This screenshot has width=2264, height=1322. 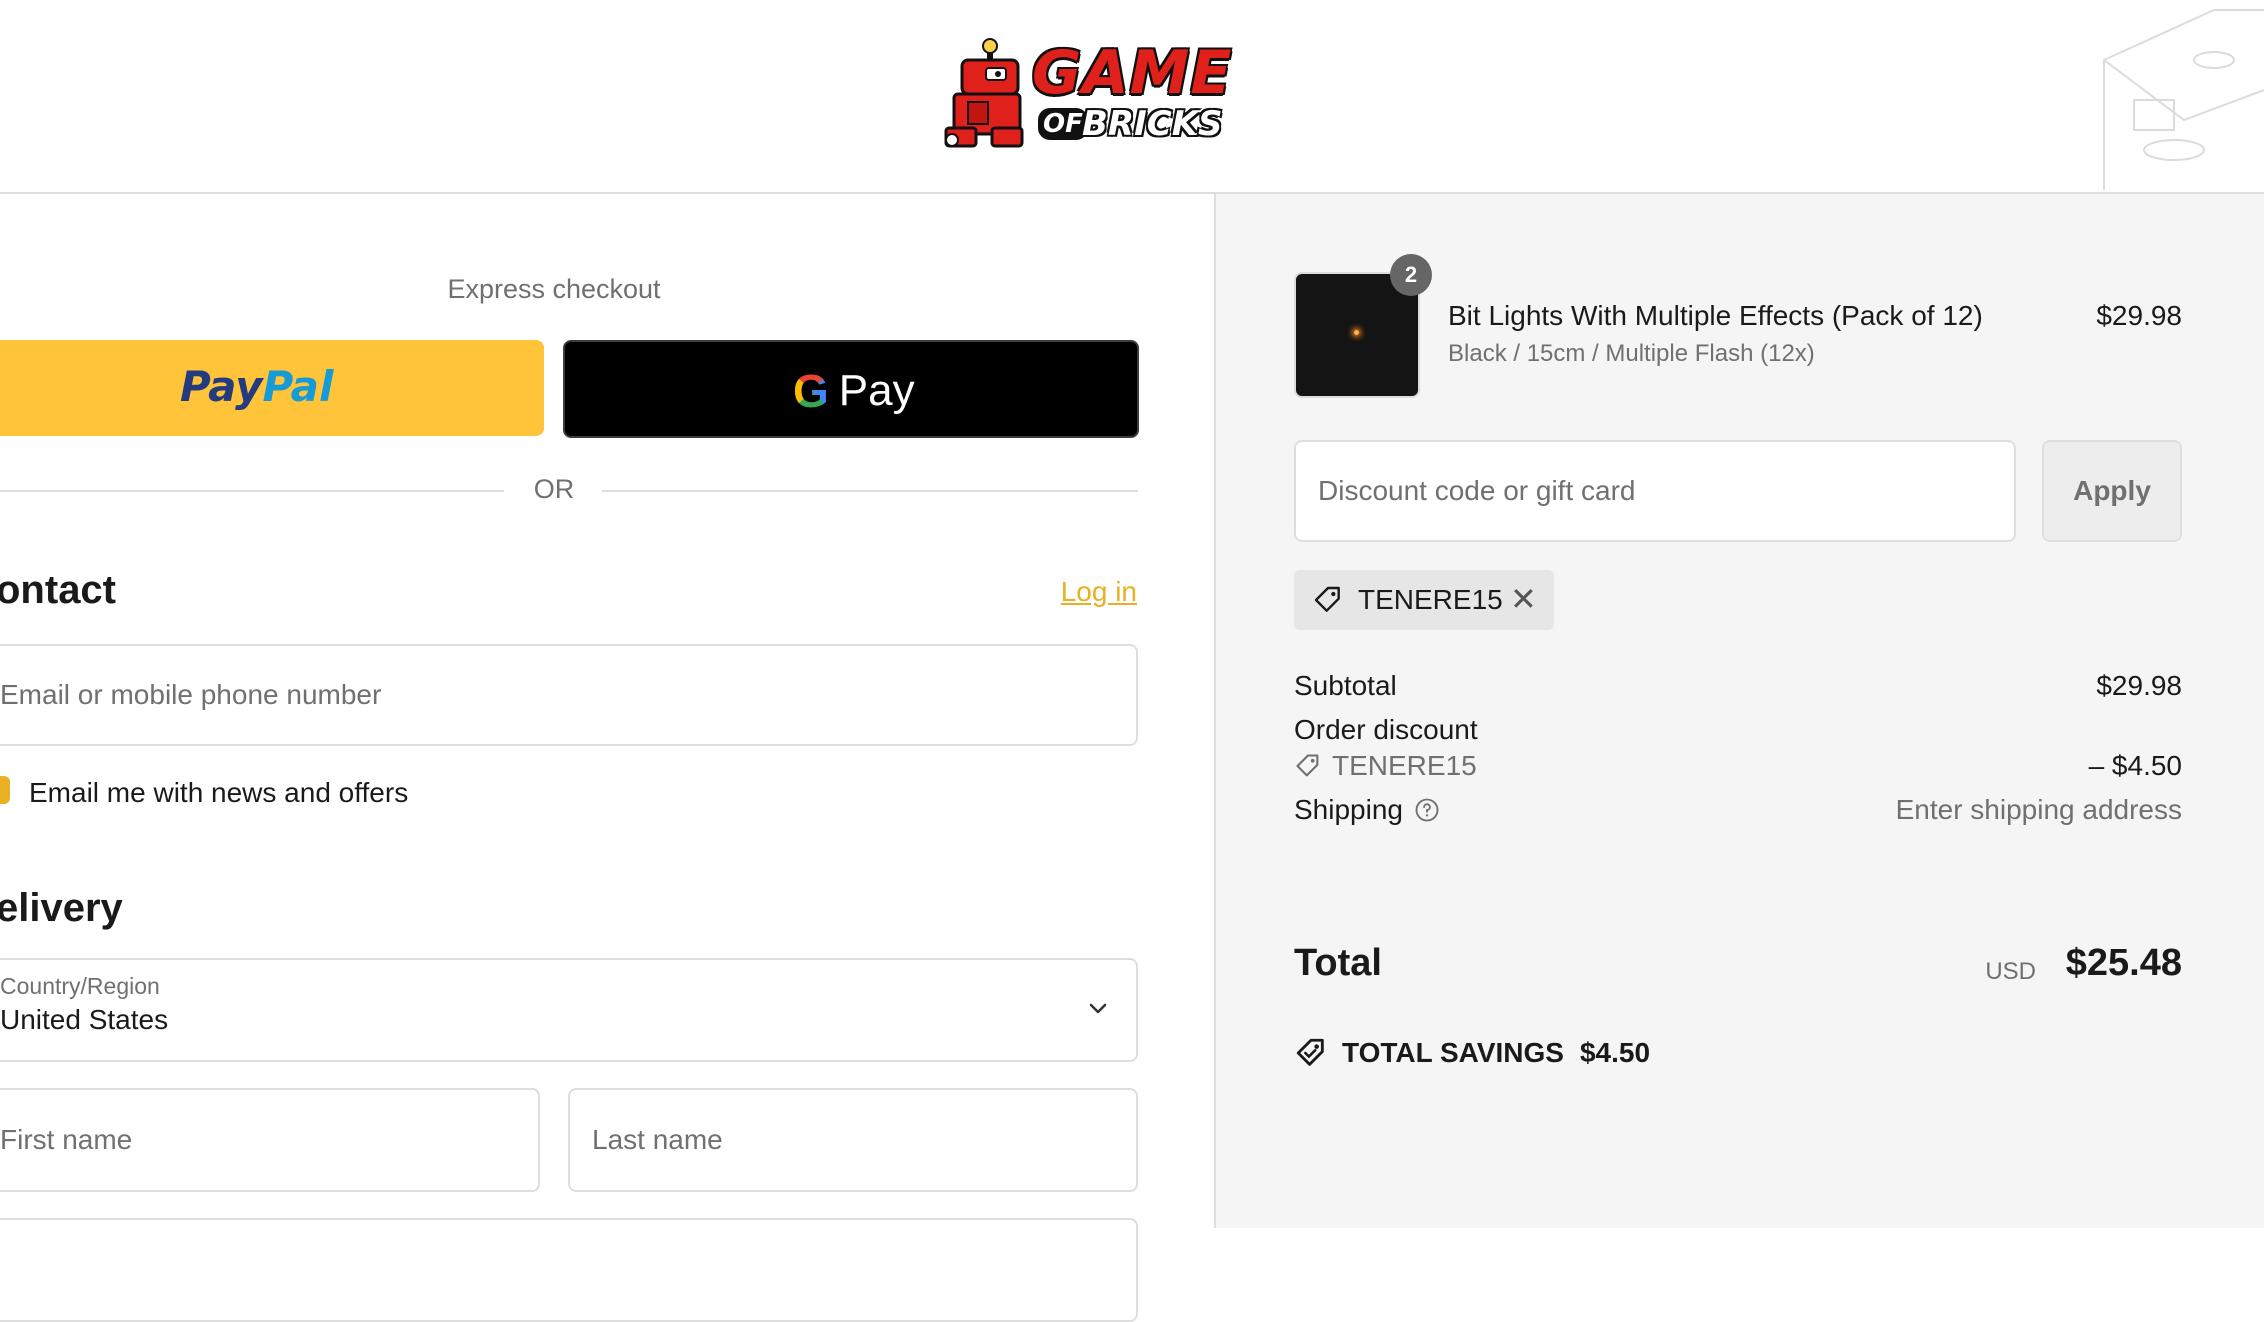 I want to click on applied-discount-code: TENERE15, so click(x=1430, y=599).